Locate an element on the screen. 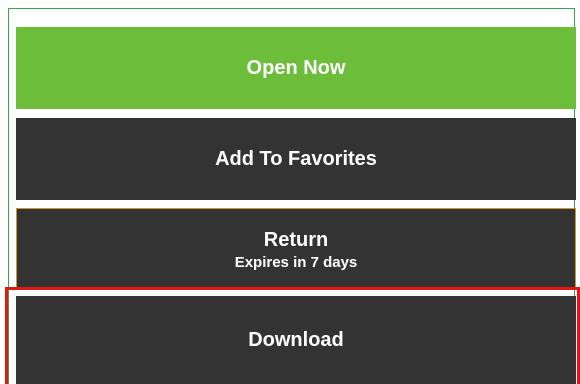  download-label: Download is located at coordinates (296, 339).